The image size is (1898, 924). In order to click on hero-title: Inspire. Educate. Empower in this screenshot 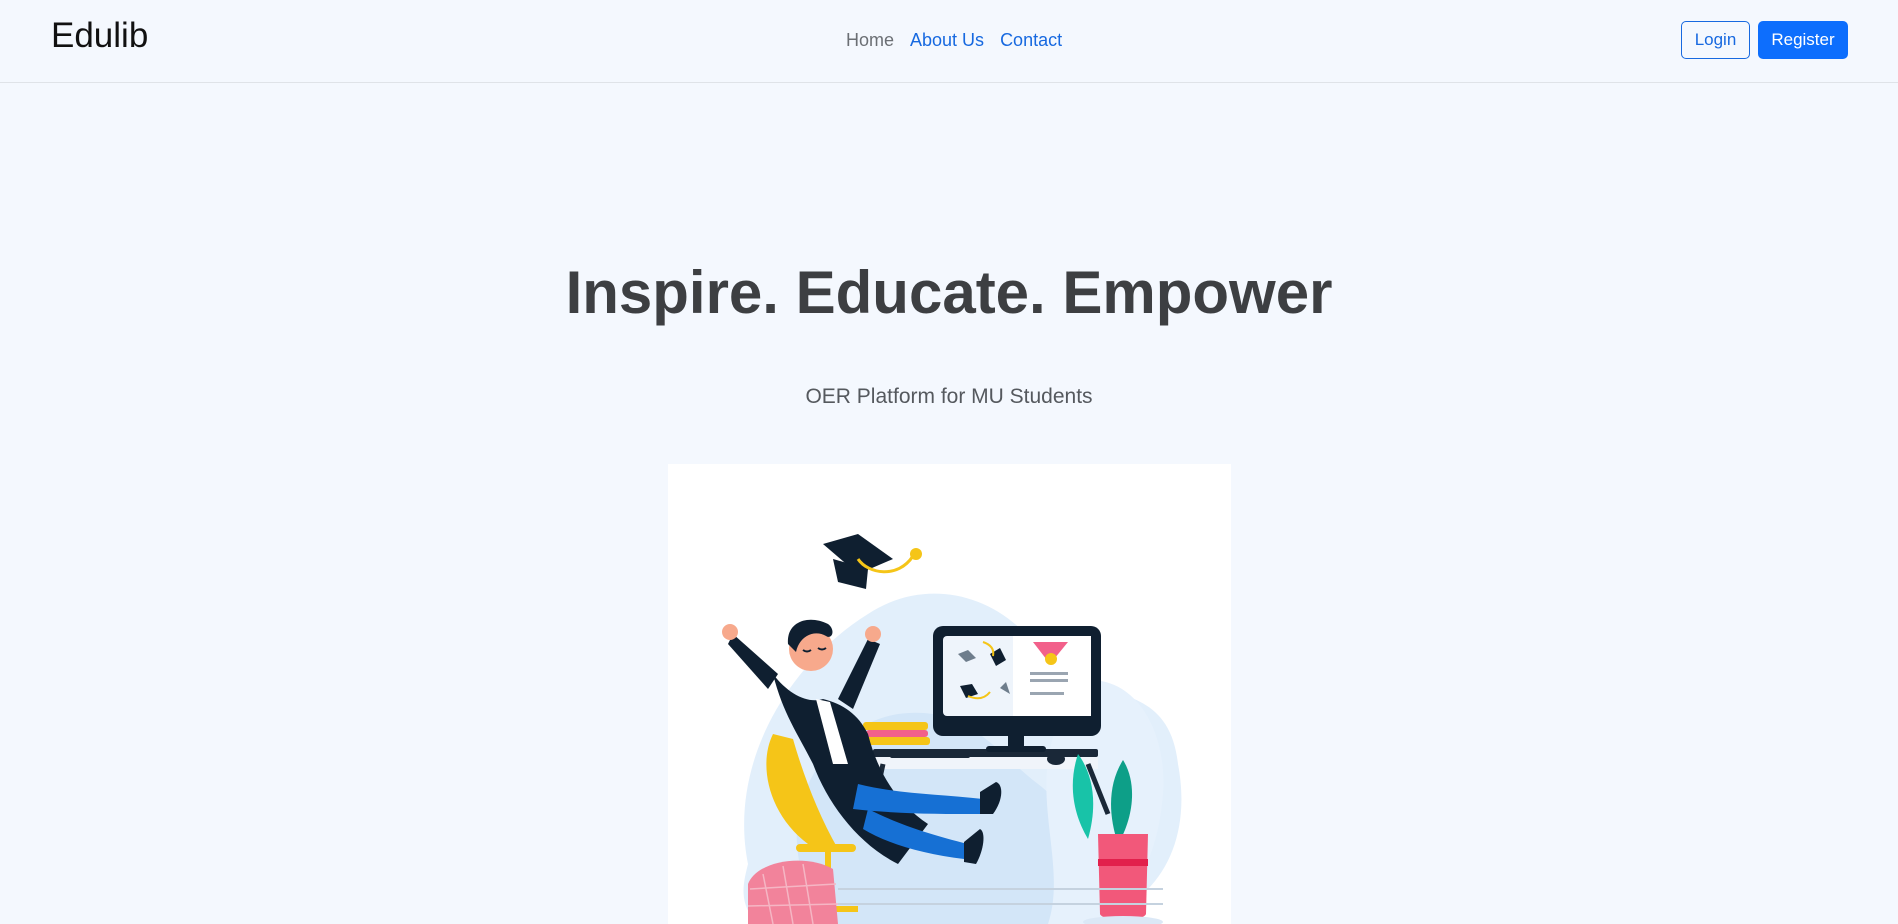, I will do `click(949, 292)`.